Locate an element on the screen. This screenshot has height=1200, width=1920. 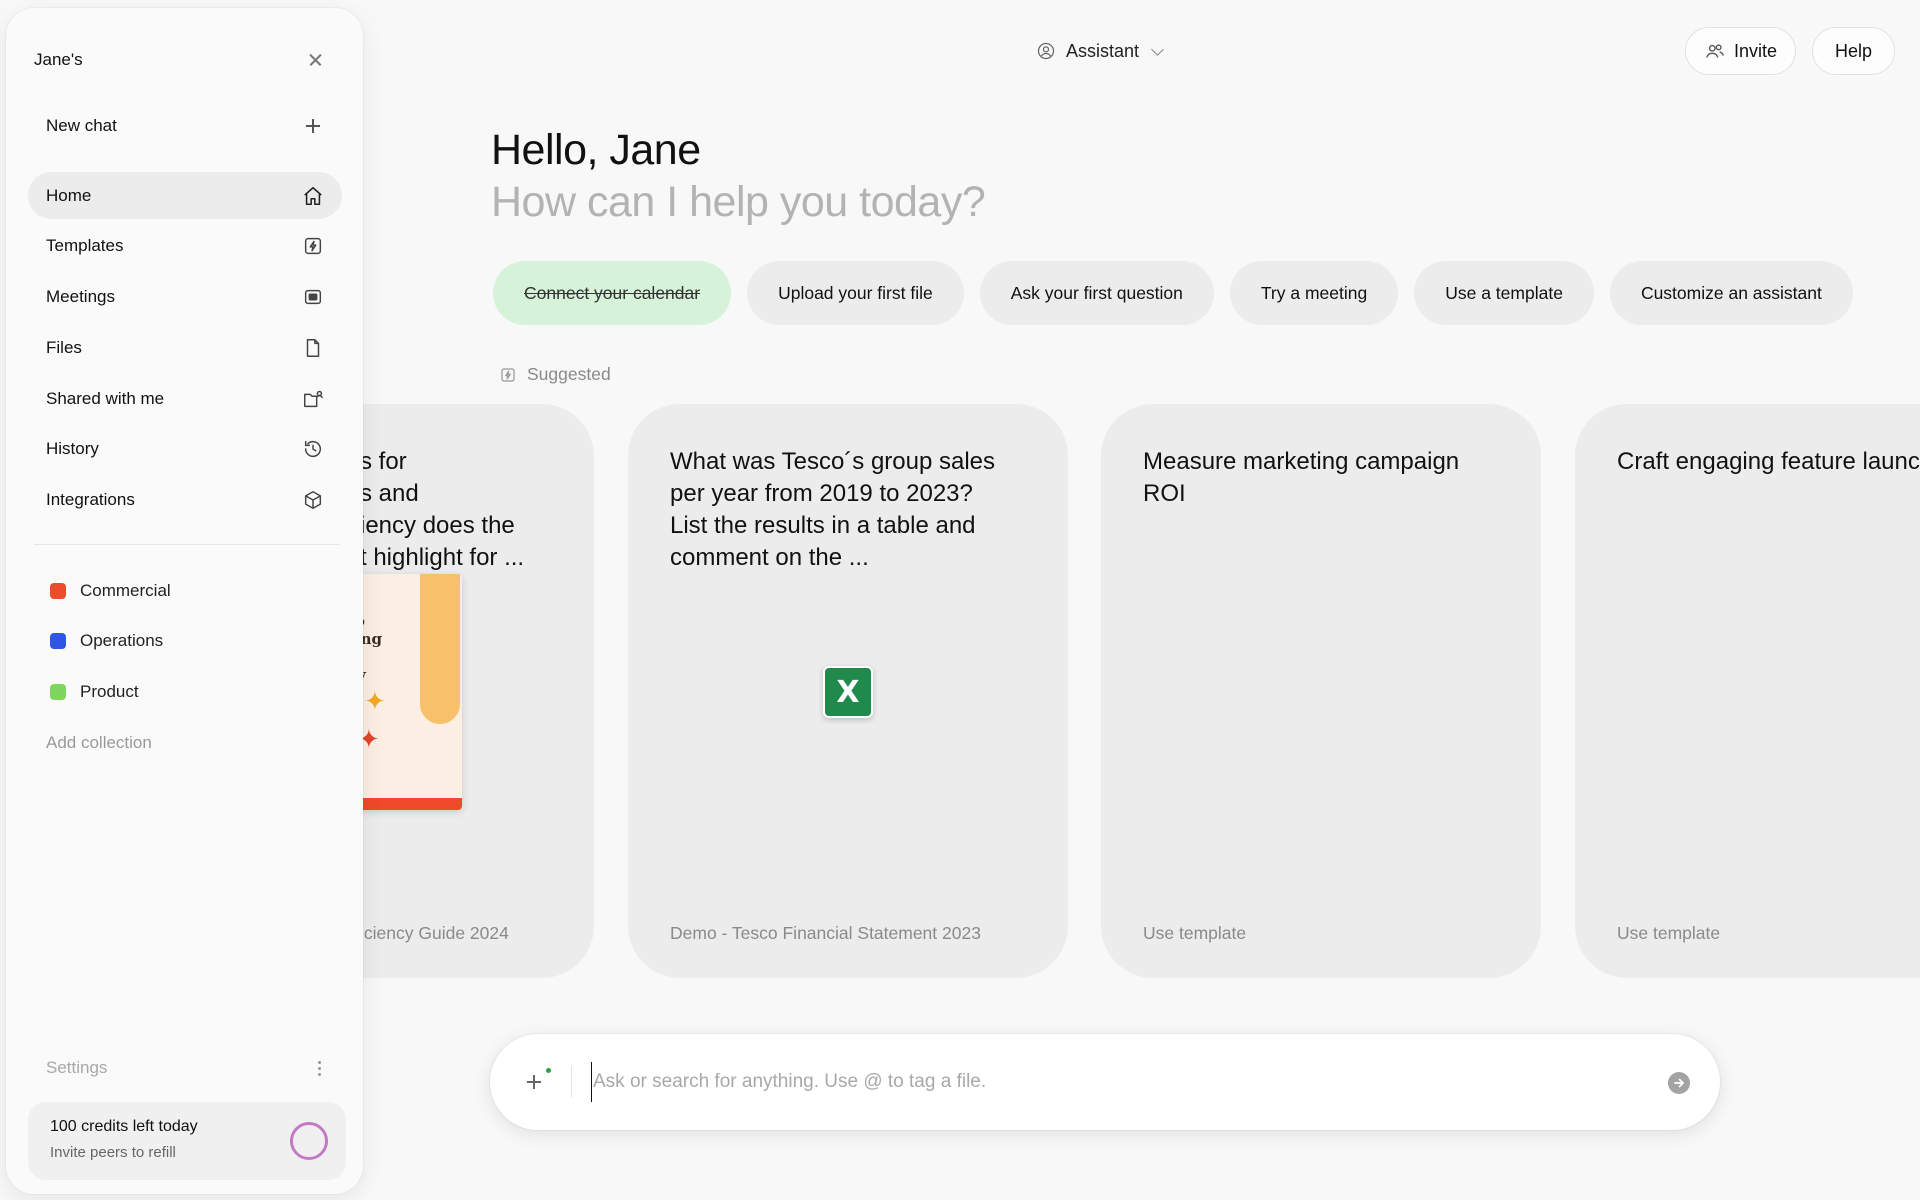
settings-row: Settings is located at coordinates (185, 1068).